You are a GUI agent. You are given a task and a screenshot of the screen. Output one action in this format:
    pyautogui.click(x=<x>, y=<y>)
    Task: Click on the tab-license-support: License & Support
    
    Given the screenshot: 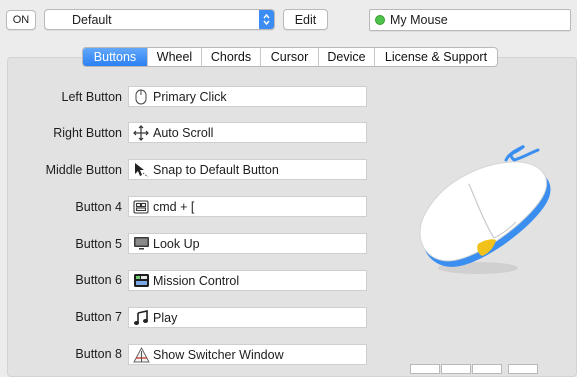 What is the action you would take?
    pyautogui.click(x=435, y=57)
    